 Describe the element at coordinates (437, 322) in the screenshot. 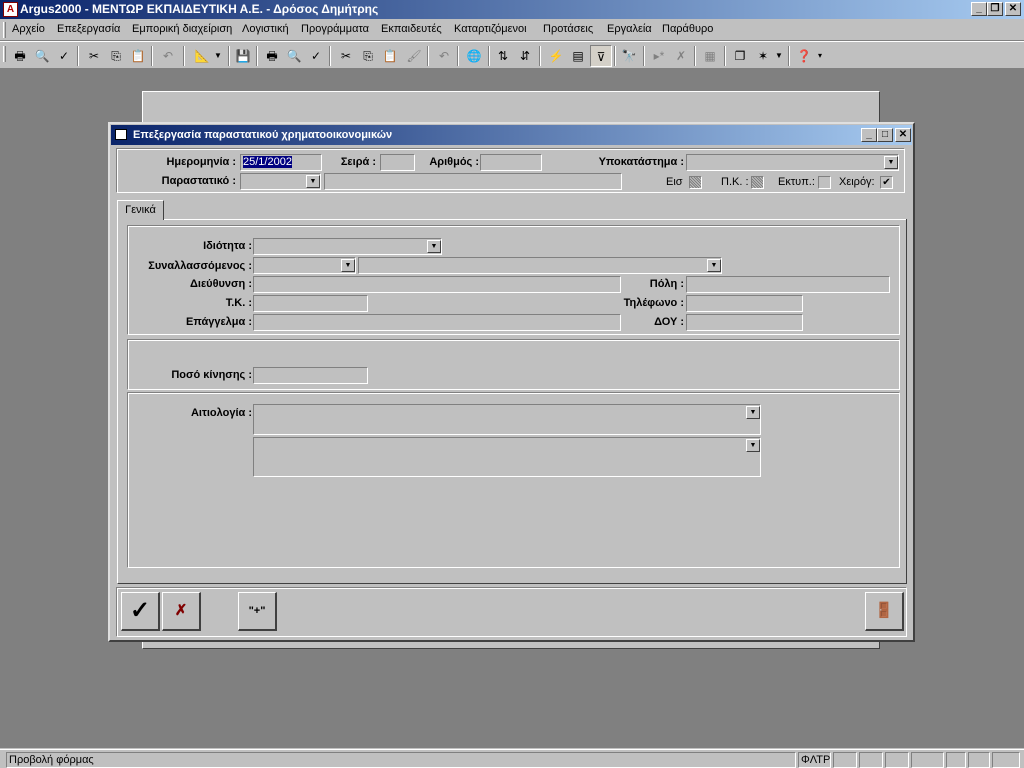

I see `job-field` at that location.